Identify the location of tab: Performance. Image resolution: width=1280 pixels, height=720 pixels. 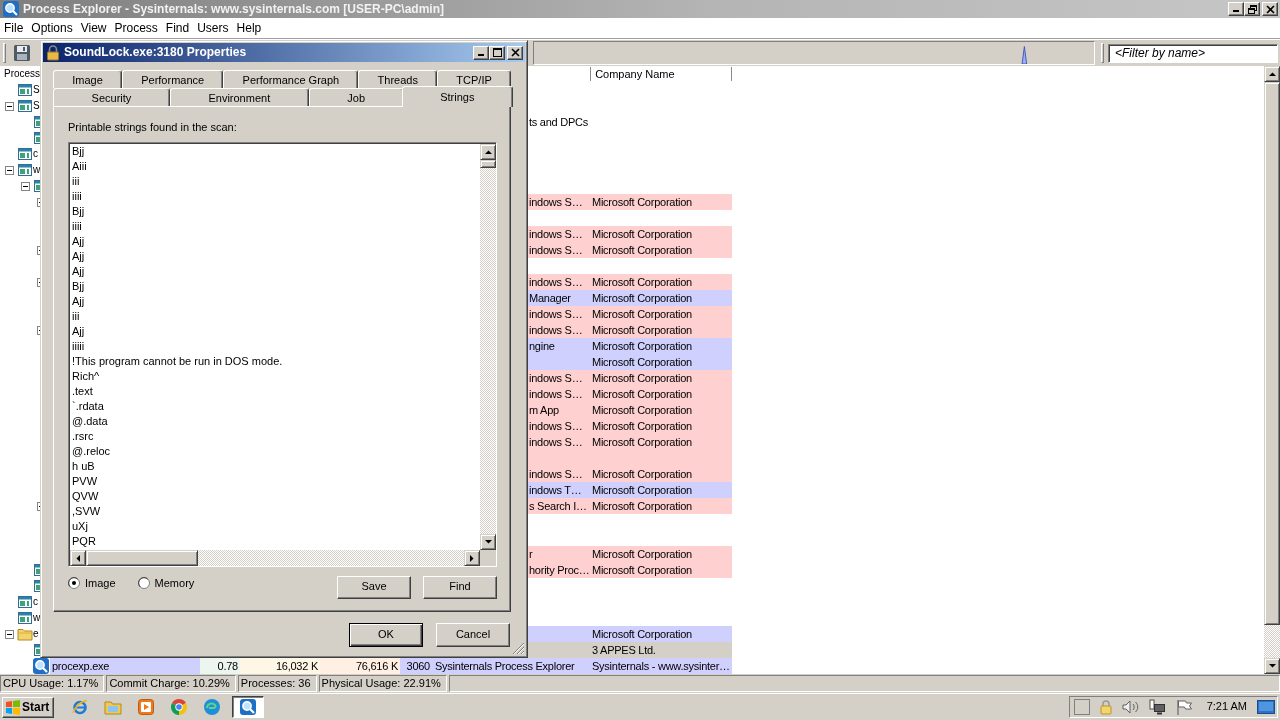
(173, 79).